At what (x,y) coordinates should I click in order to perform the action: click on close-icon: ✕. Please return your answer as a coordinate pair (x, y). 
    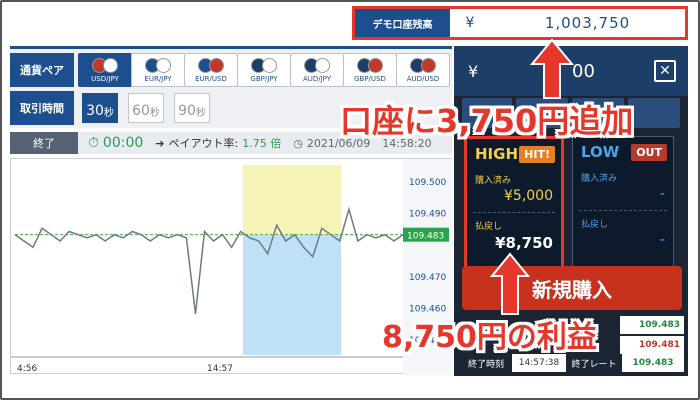
    Looking at the image, I should click on (665, 71).